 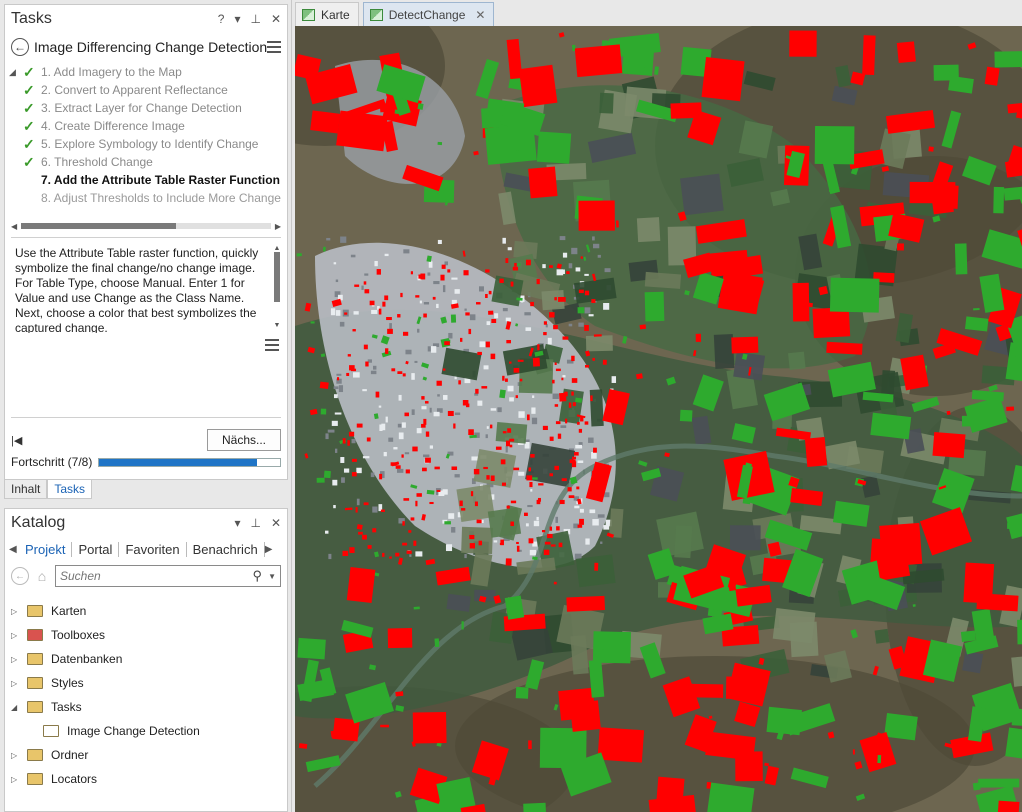 What do you see at coordinates (189, 462) in the screenshot?
I see `progress-bar` at bounding box center [189, 462].